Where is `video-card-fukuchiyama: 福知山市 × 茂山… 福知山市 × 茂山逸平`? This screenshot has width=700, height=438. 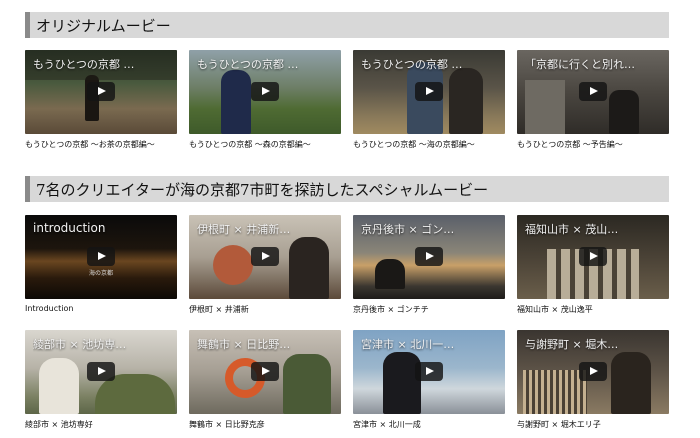
video-card-fukuchiyama: 福知山市 × 茂山… 福知山市 × 茂山逸平 is located at coordinates (593, 265).